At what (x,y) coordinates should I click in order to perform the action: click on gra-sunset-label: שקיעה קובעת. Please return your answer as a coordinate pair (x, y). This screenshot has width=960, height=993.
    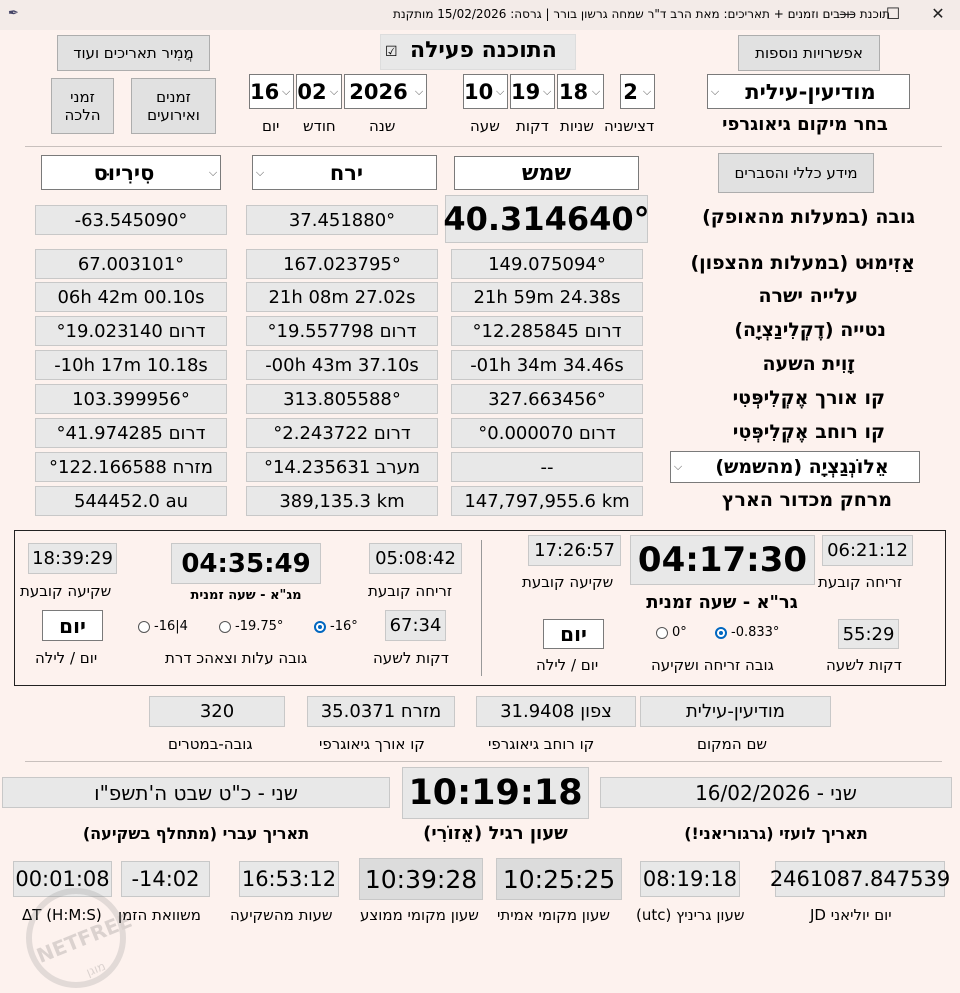
    Looking at the image, I should click on (568, 582).